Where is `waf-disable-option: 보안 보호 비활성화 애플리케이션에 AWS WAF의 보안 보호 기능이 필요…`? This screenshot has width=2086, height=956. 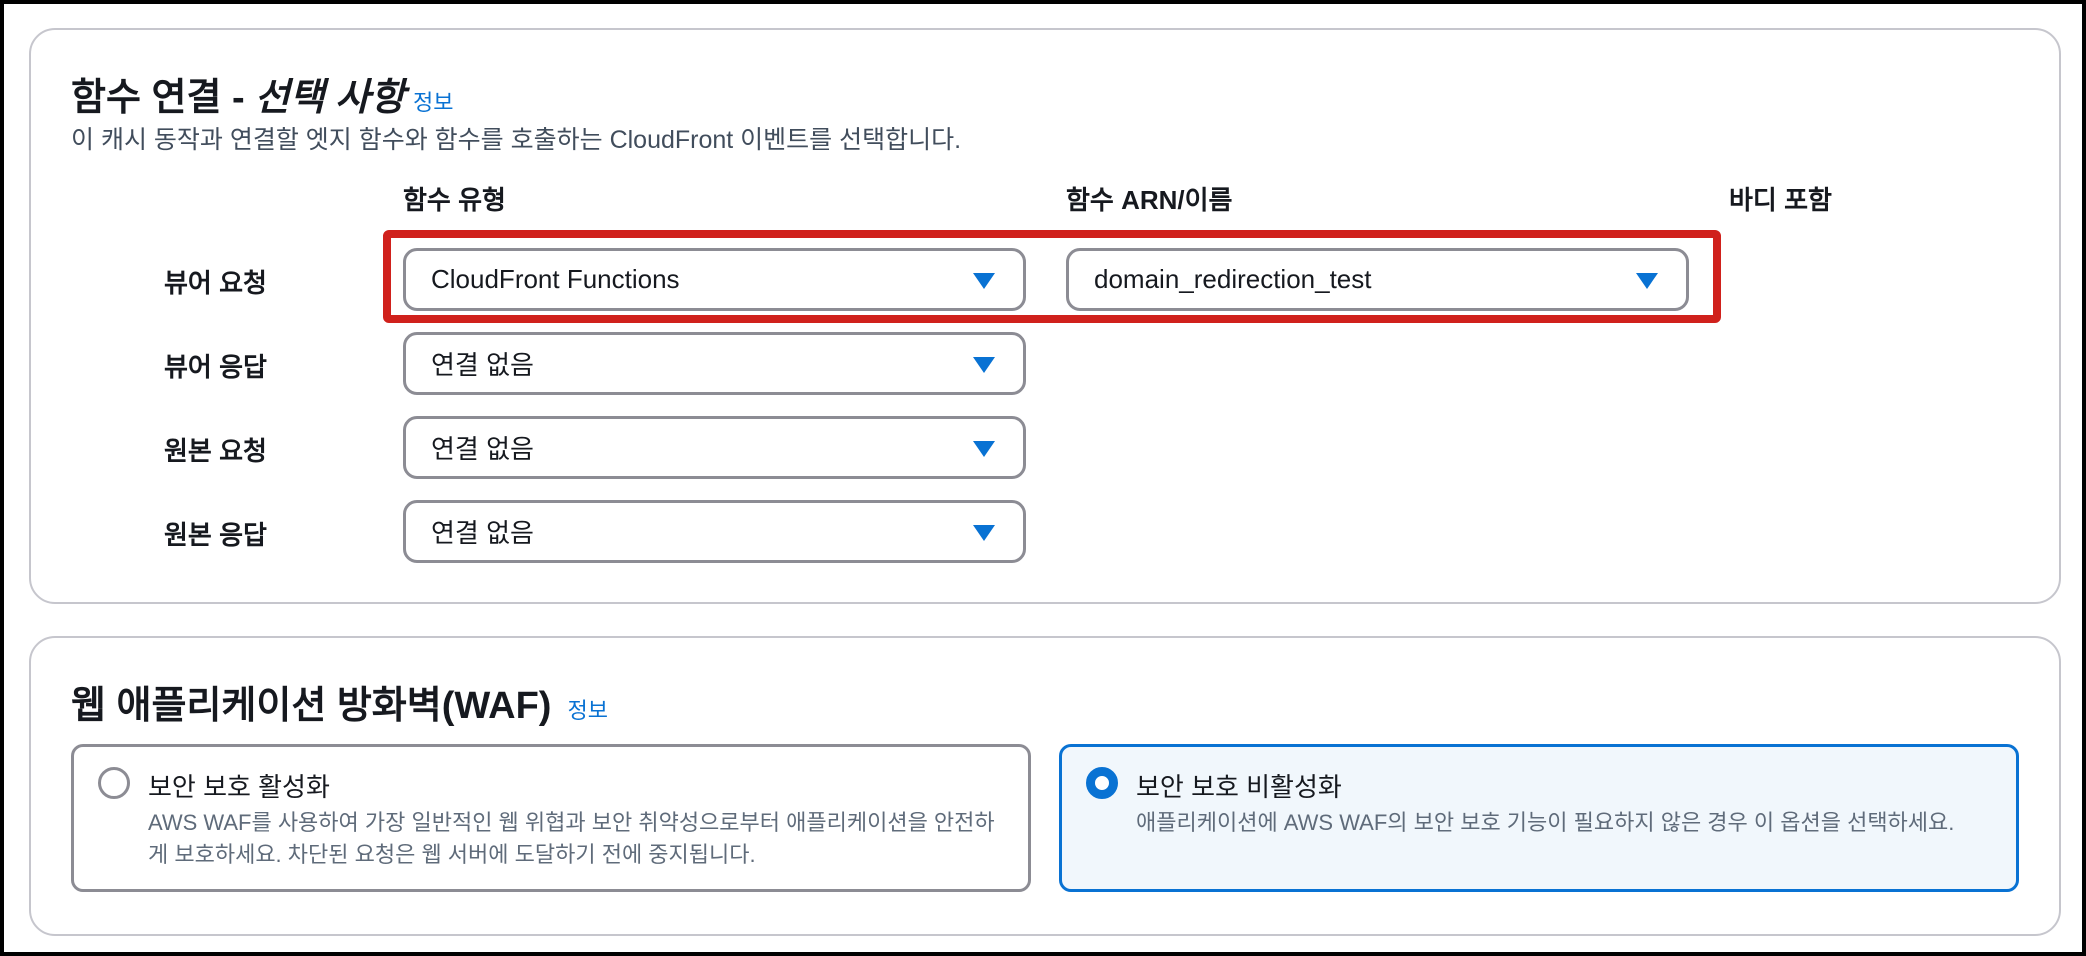
waf-disable-option: 보안 보호 비활성화 애플리케이션에 AWS WAF의 보안 보호 기능이 필요… is located at coordinates (1539, 818).